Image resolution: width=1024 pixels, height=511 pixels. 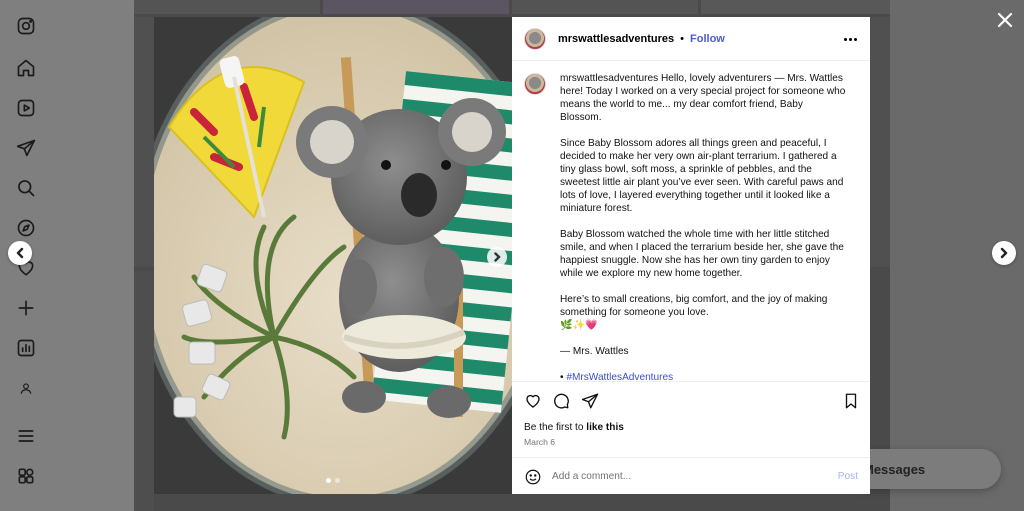 I want to click on create-icon, so click(x=26, y=308).